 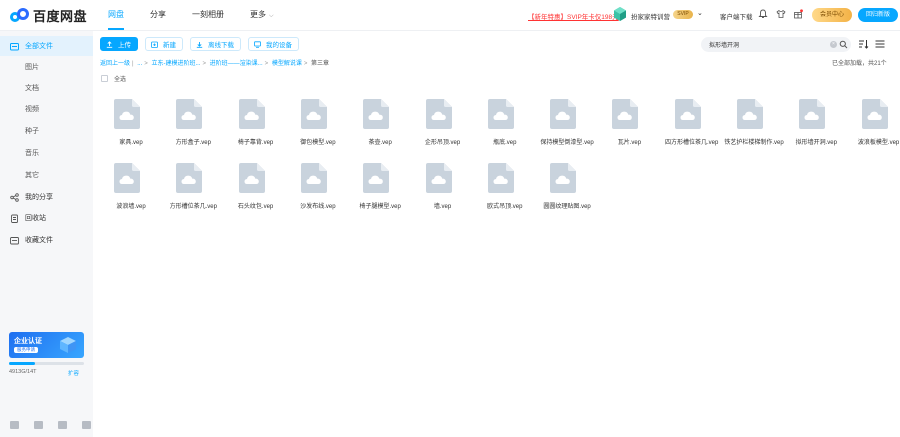 What do you see at coordinates (38, 425) in the screenshot?
I see `grid-icon` at bounding box center [38, 425].